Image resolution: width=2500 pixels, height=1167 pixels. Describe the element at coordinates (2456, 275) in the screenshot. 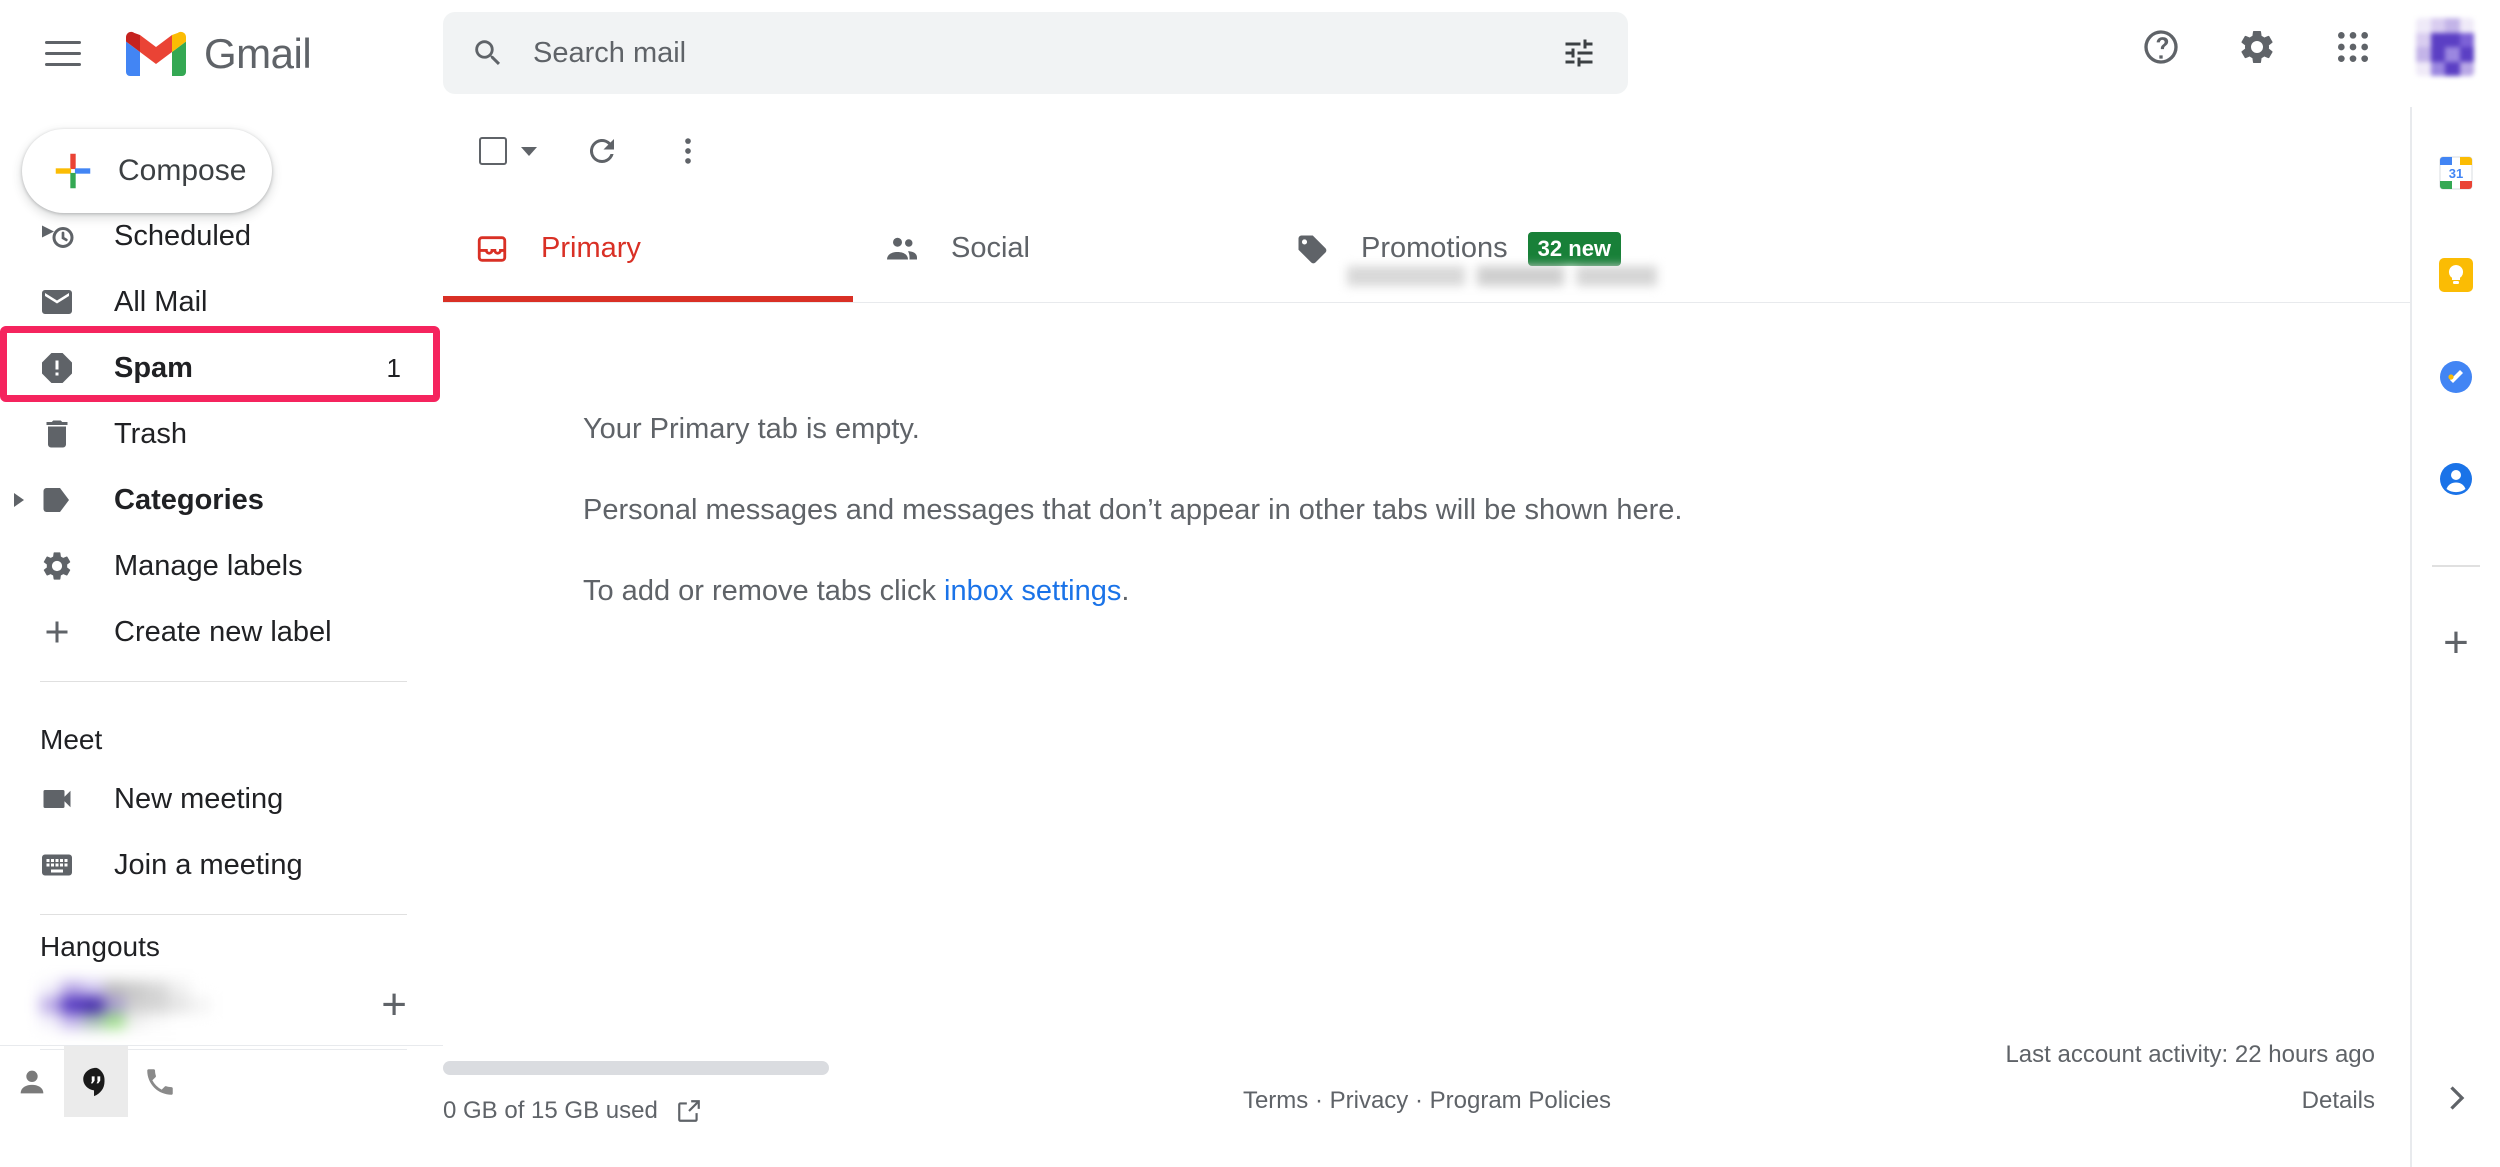

I see `google-keep-icon` at that location.